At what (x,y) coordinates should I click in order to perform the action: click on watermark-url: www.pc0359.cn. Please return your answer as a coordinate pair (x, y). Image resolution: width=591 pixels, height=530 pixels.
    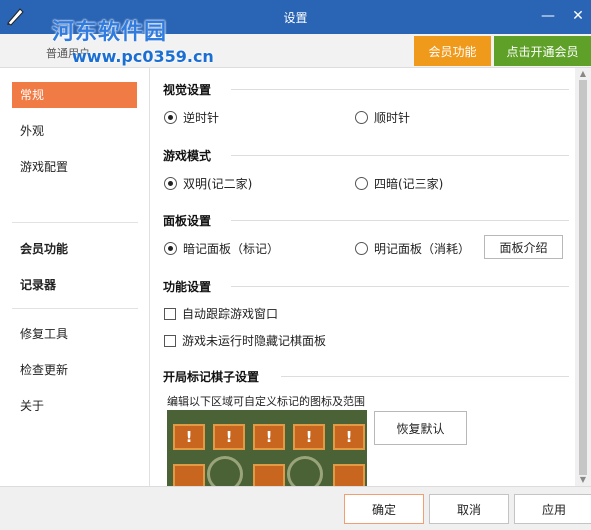
    Looking at the image, I should click on (143, 56).